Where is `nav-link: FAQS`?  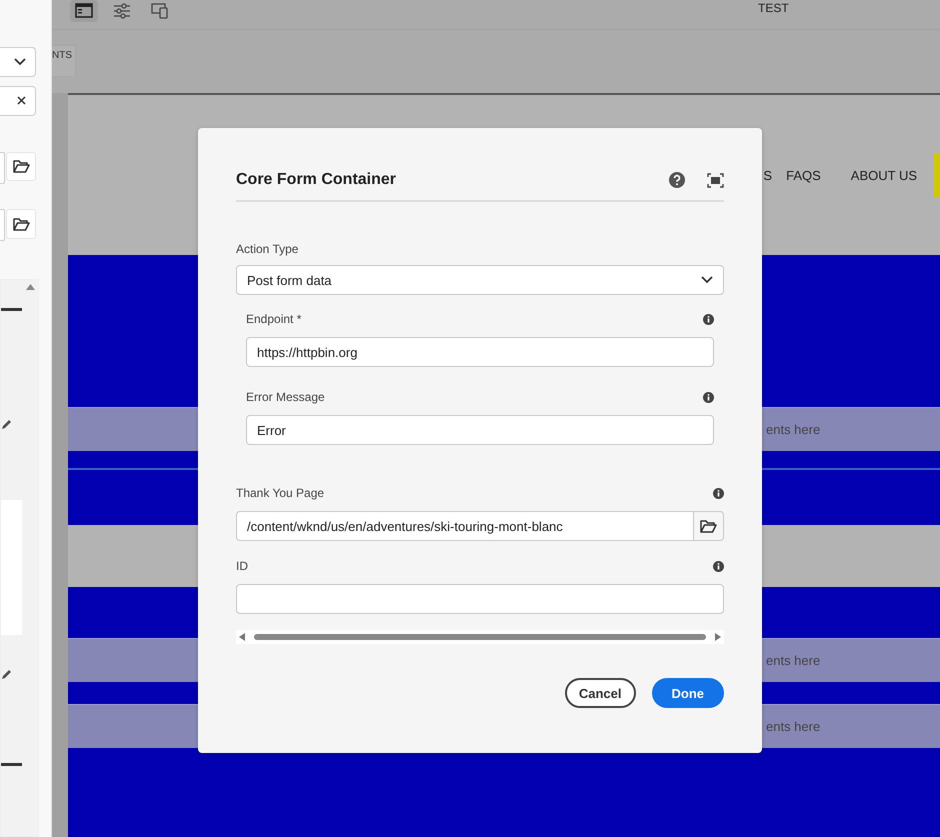 nav-link: FAQS is located at coordinates (803, 175).